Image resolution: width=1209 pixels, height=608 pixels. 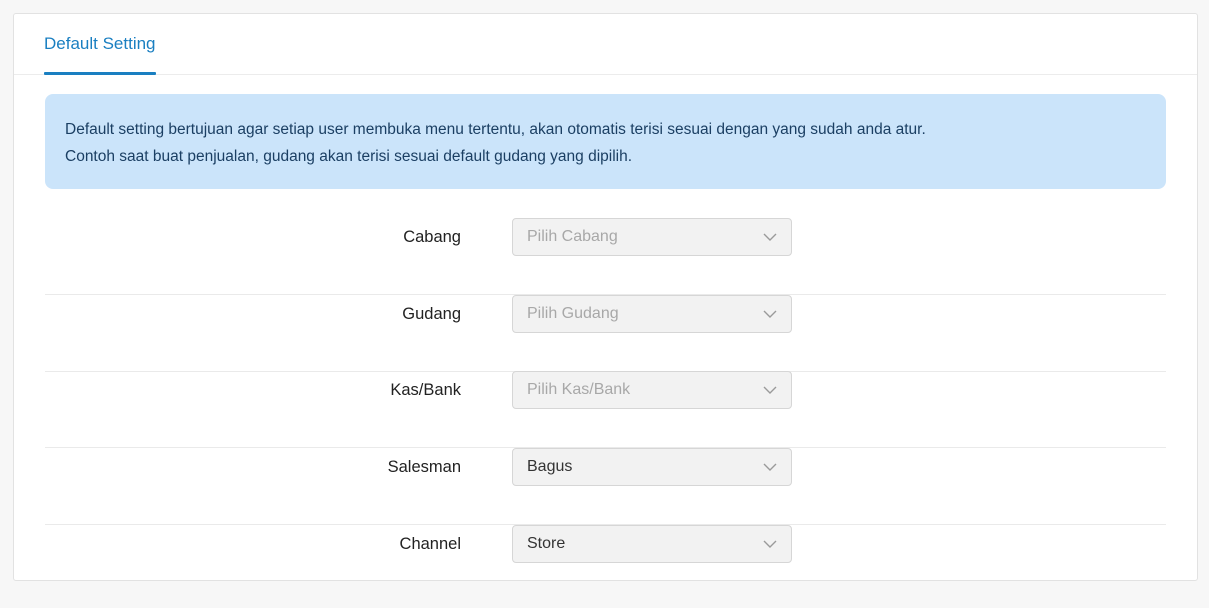 I want to click on cabang-label: Cabang, so click(x=432, y=237).